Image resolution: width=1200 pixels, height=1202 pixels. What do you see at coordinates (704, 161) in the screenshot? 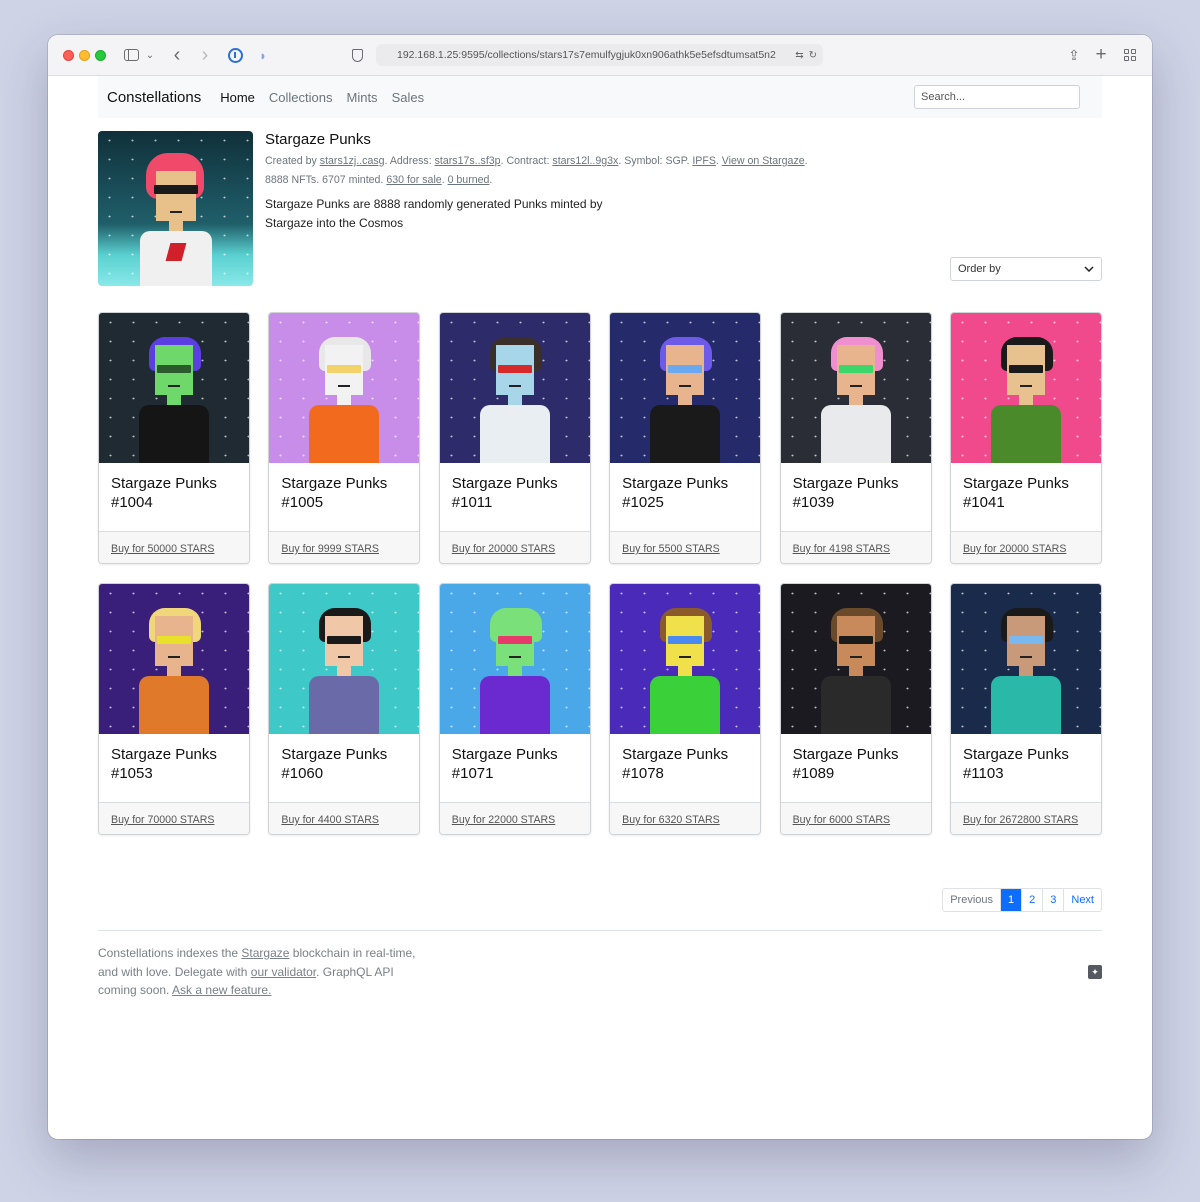
I see `ipfs-link: IPFS` at bounding box center [704, 161].